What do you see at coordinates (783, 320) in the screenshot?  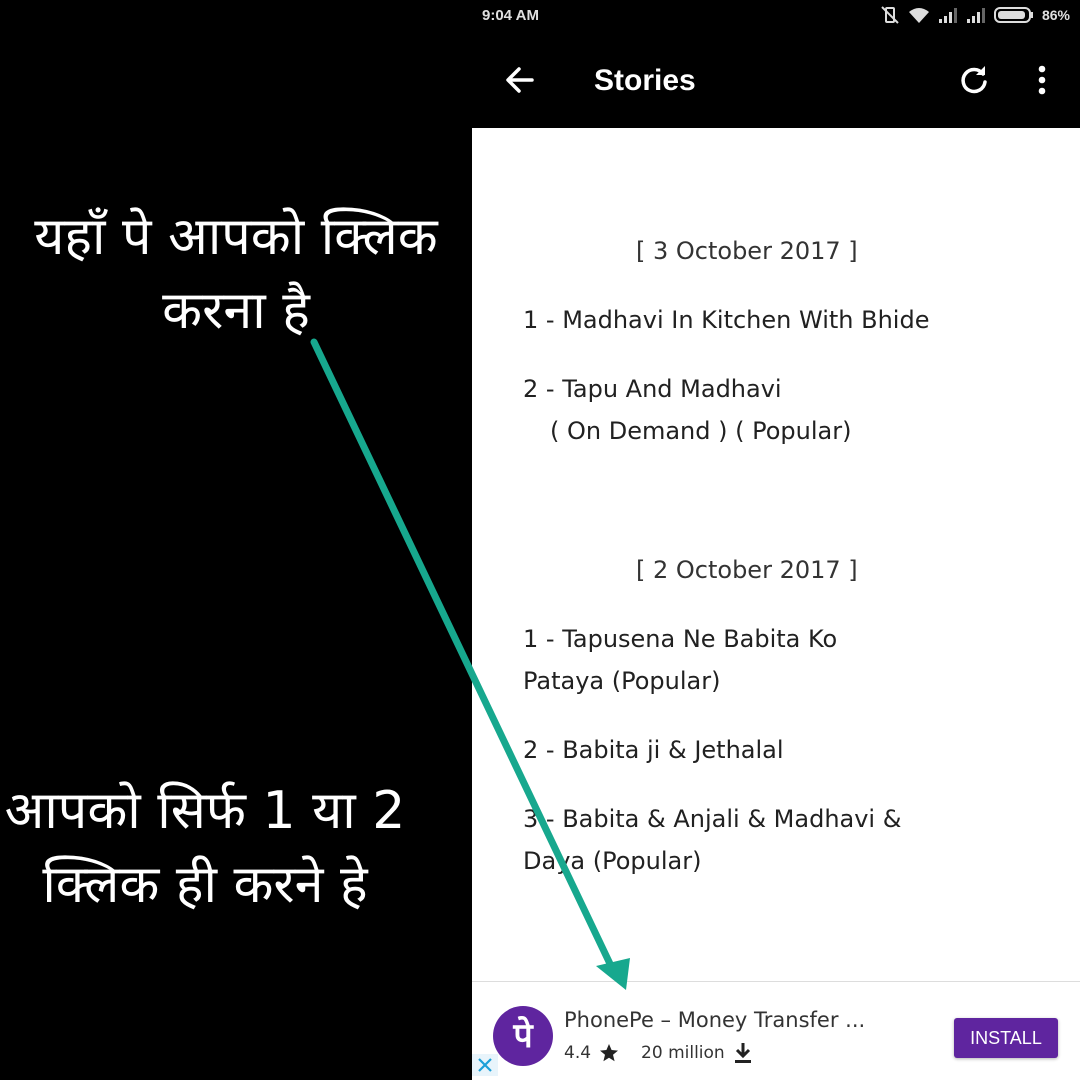 I see `story-item: 1 - Madhavi In Kitchen With Bhide` at bounding box center [783, 320].